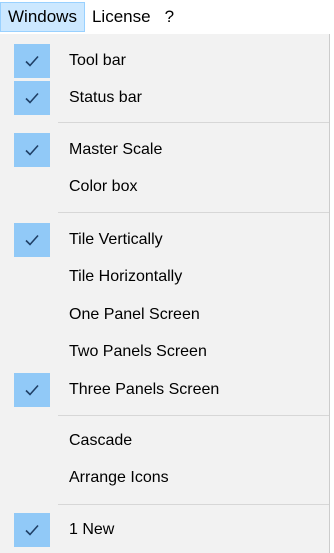  Describe the element at coordinates (164, 187) in the screenshot. I see `menu-item-color-box: Color box` at that location.